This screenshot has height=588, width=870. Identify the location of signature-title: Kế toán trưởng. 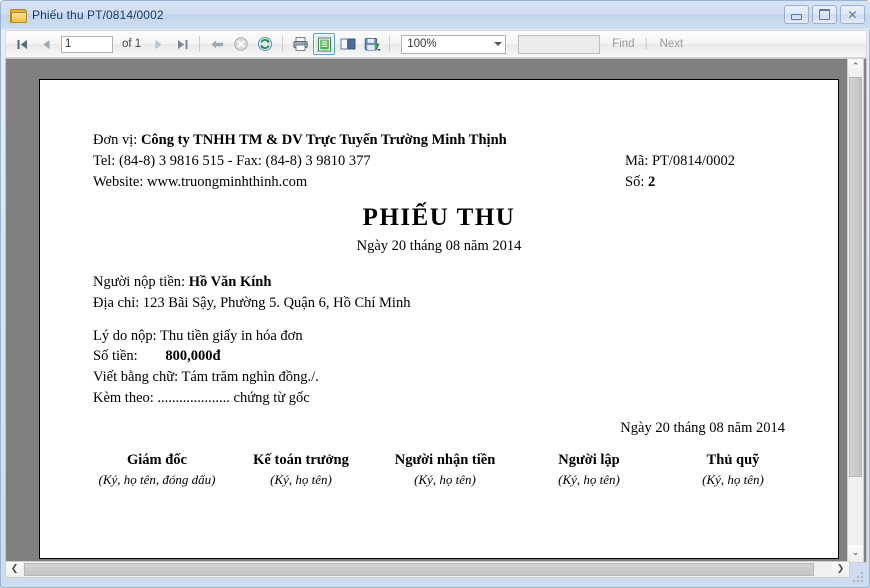
(301, 460).